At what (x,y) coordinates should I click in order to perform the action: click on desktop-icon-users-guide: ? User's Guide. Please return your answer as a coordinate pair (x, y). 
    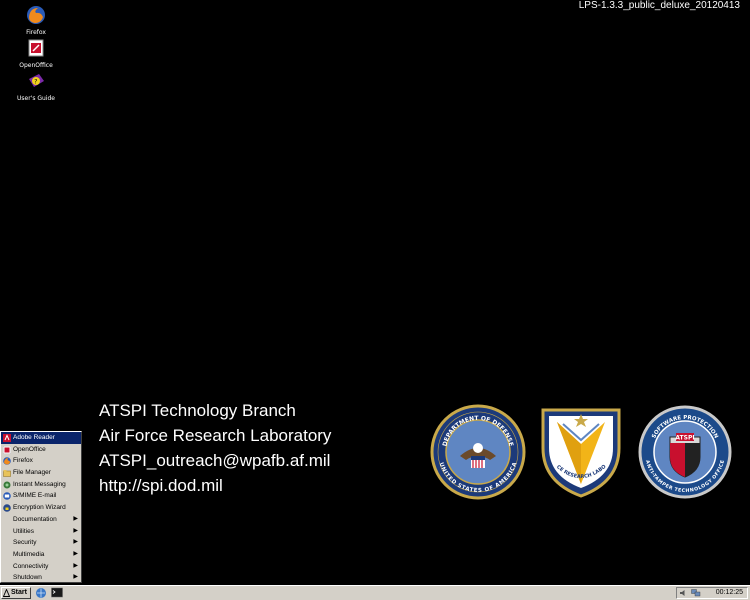
    Looking at the image, I should click on (36, 86).